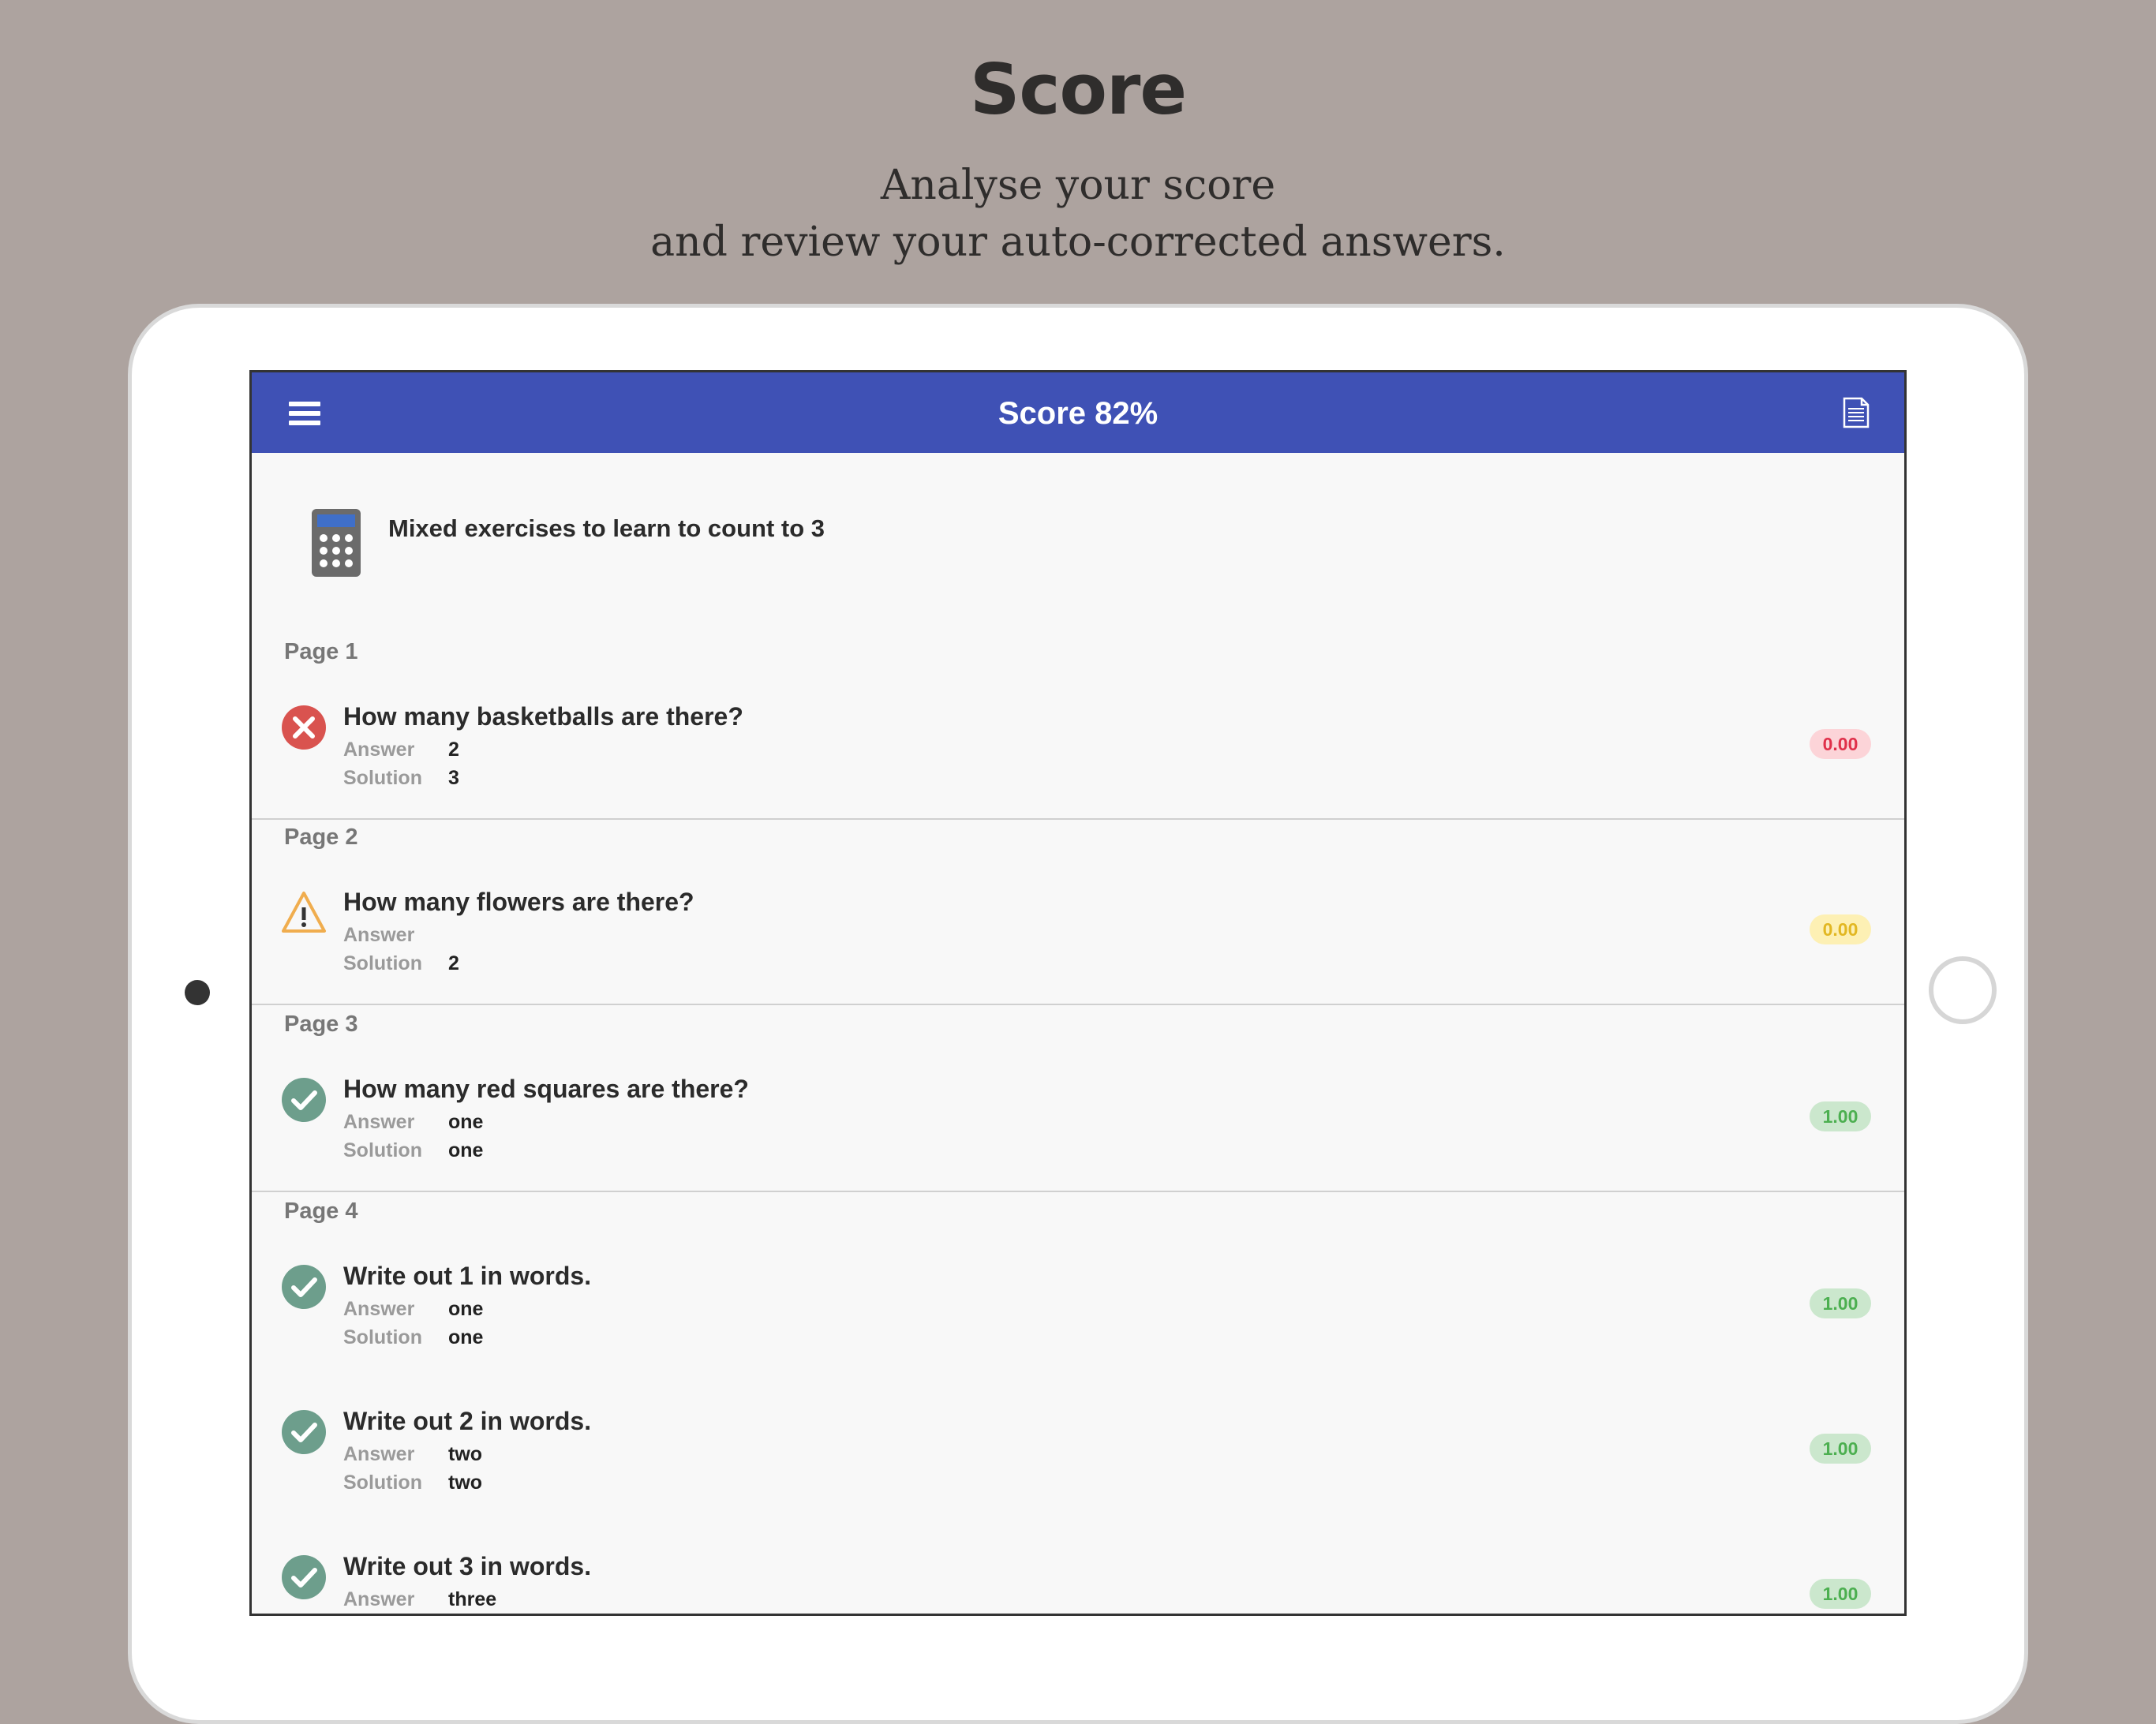 This screenshot has height=1724, width=2156. What do you see at coordinates (467, 1421) in the screenshot?
I see `question-text: Write out 2 in words.` at bounding box center [467, 1421].